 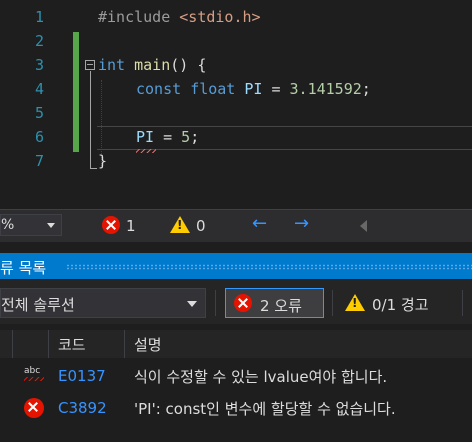 What do you see at coordinates (76, 92) in the screenshot?
I see `change-tracking-bar` at bounding box center [76, 92].